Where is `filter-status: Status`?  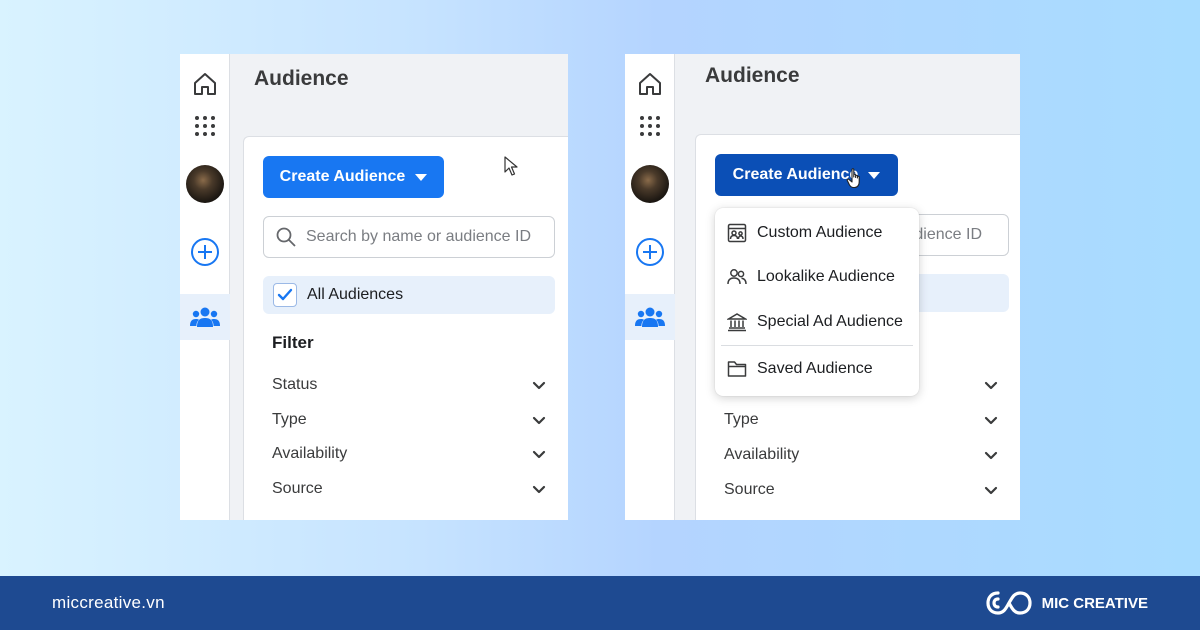 filter-status: Status is located at coordinates (409, 385).